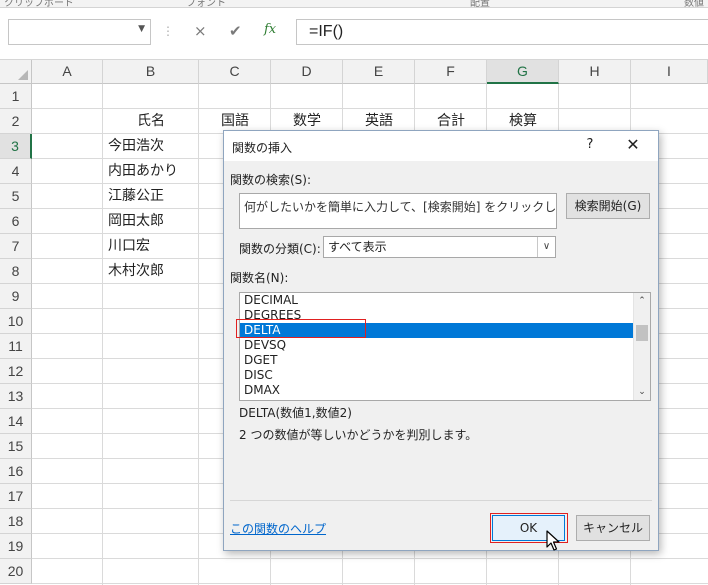 The height and width of the screenshot is (585, 708). I want to click on row-header: 17, so click(16, 496).